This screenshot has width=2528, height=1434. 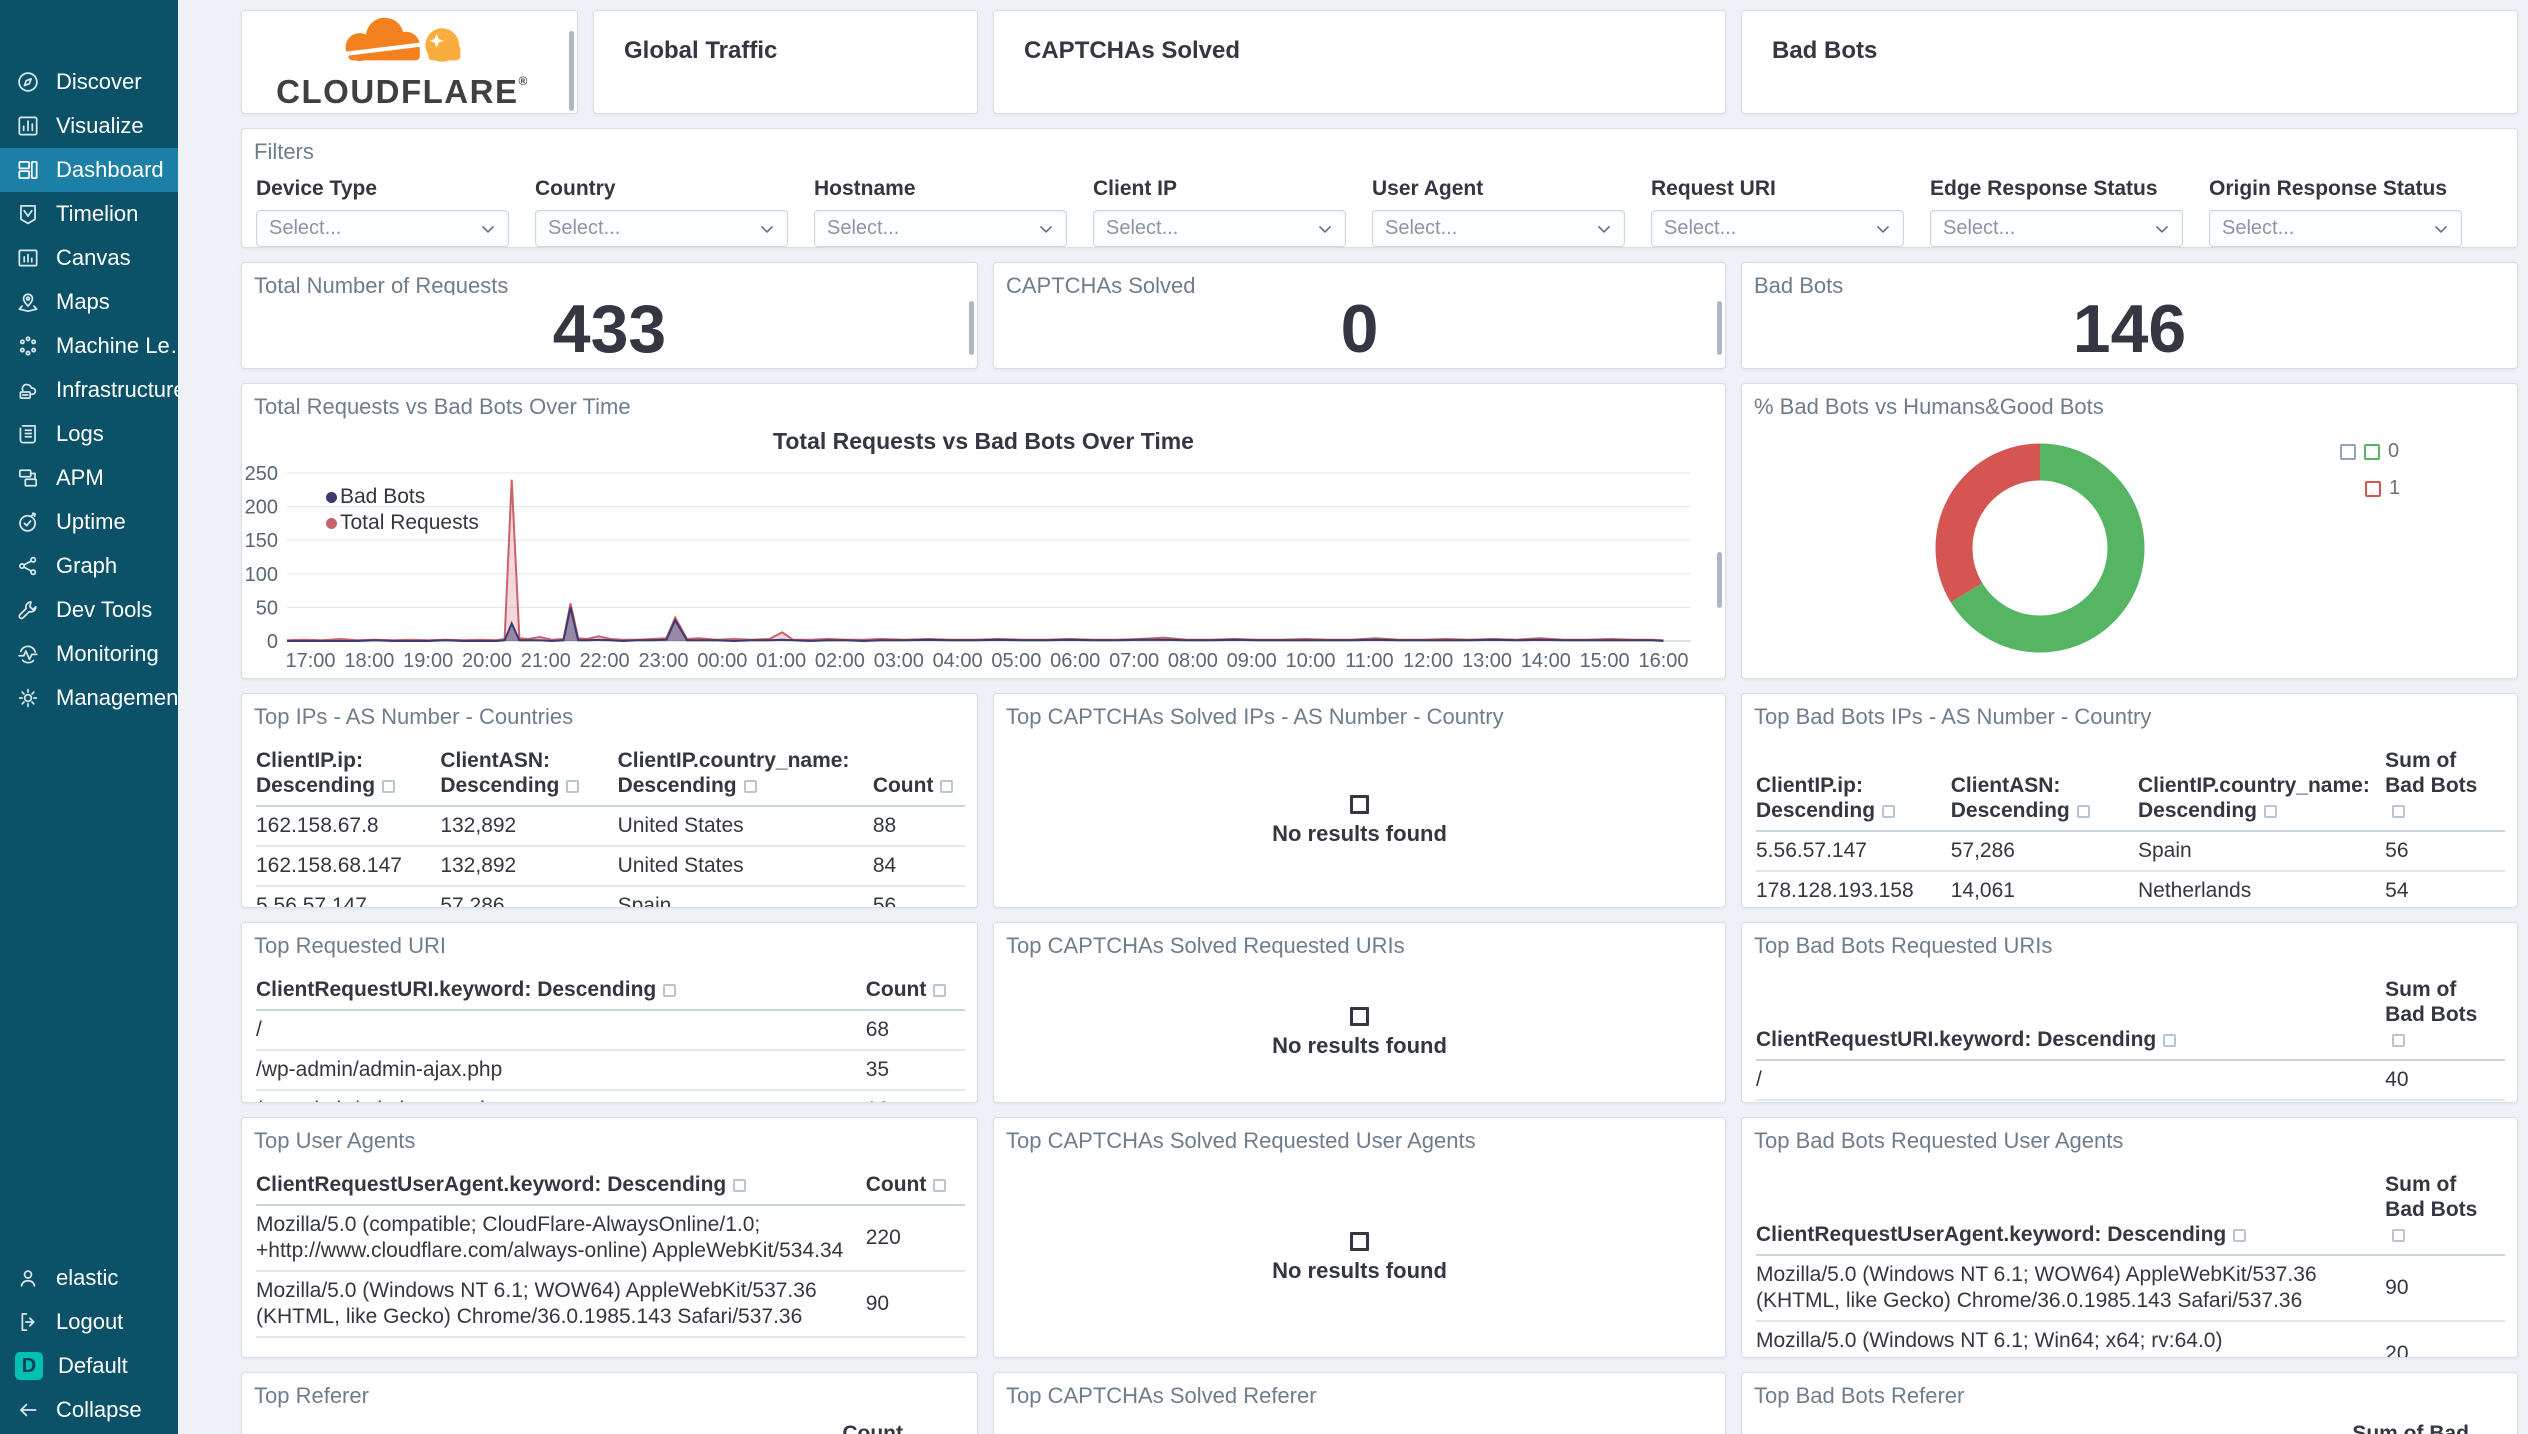 I want to click on panel-metric-bad-bots: Bad Bots 146, so click(x=2129, y=315).